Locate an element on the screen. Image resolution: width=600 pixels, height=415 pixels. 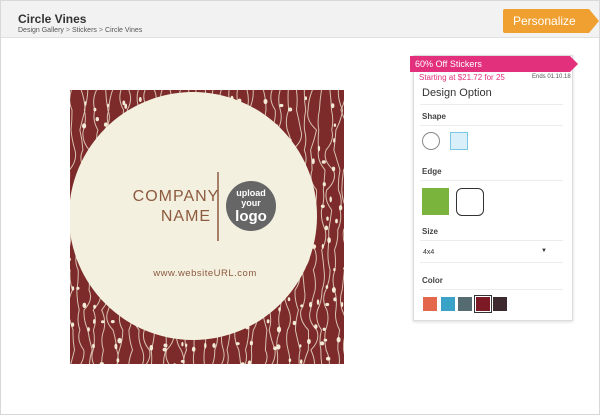
design-option-heading: Design Option is located at coordinates (457, 93).